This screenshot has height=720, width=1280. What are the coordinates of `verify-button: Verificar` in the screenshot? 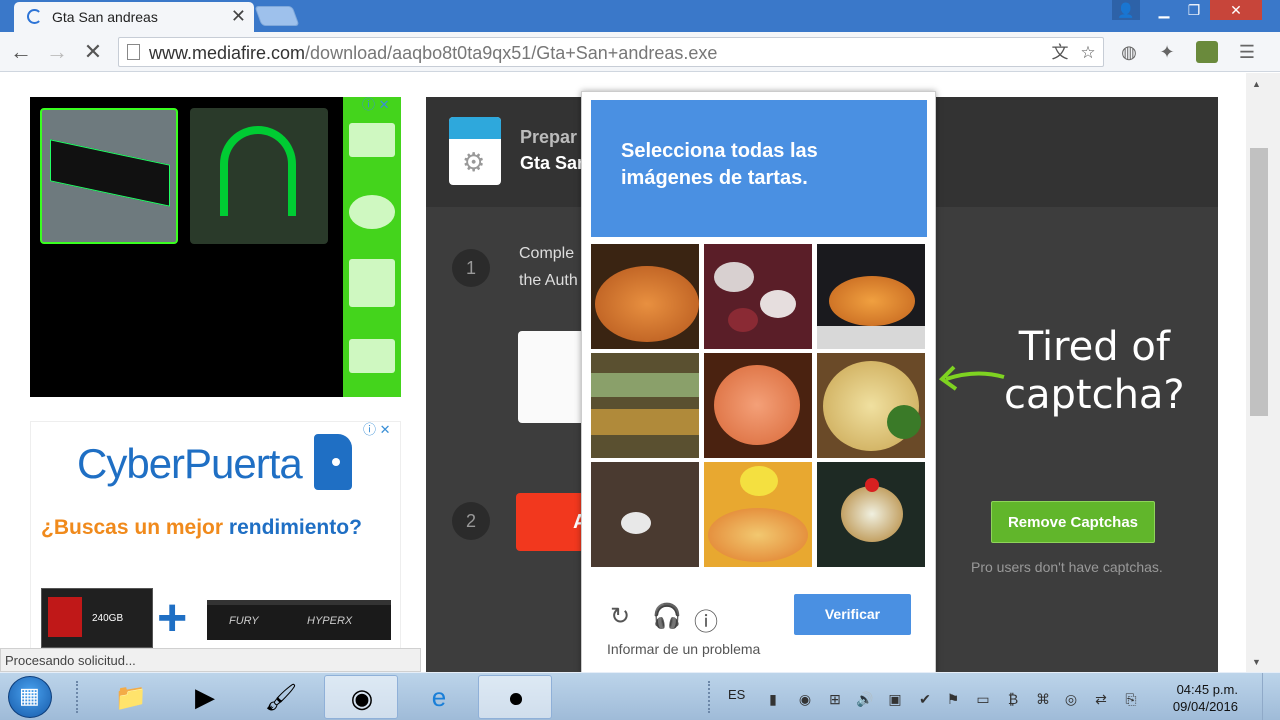 It's located at (852, 614).